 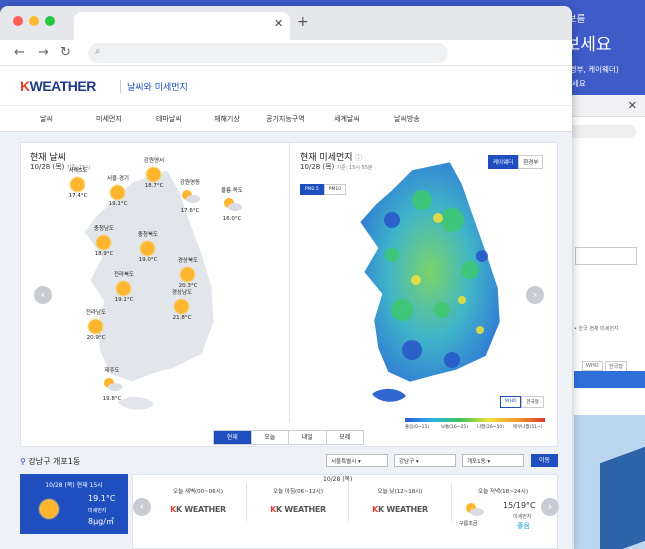 I want to click on tab-day-after: 모레, so click(x=345, y=437).